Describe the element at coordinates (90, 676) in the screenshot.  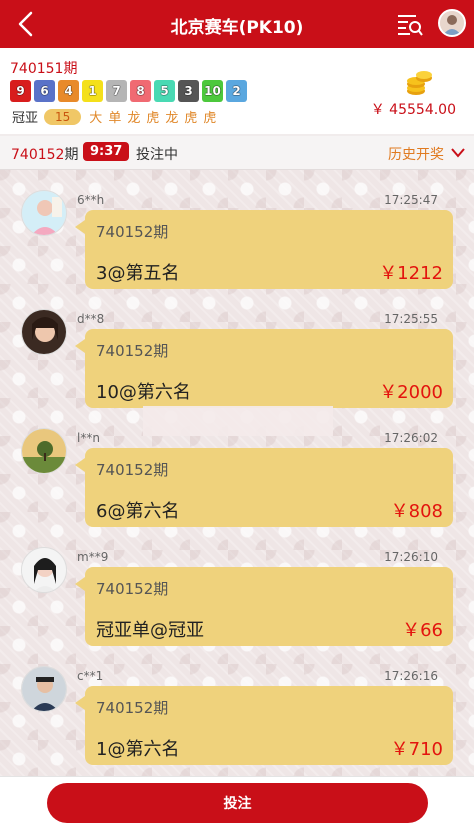
I see `username: c**1` at that location.